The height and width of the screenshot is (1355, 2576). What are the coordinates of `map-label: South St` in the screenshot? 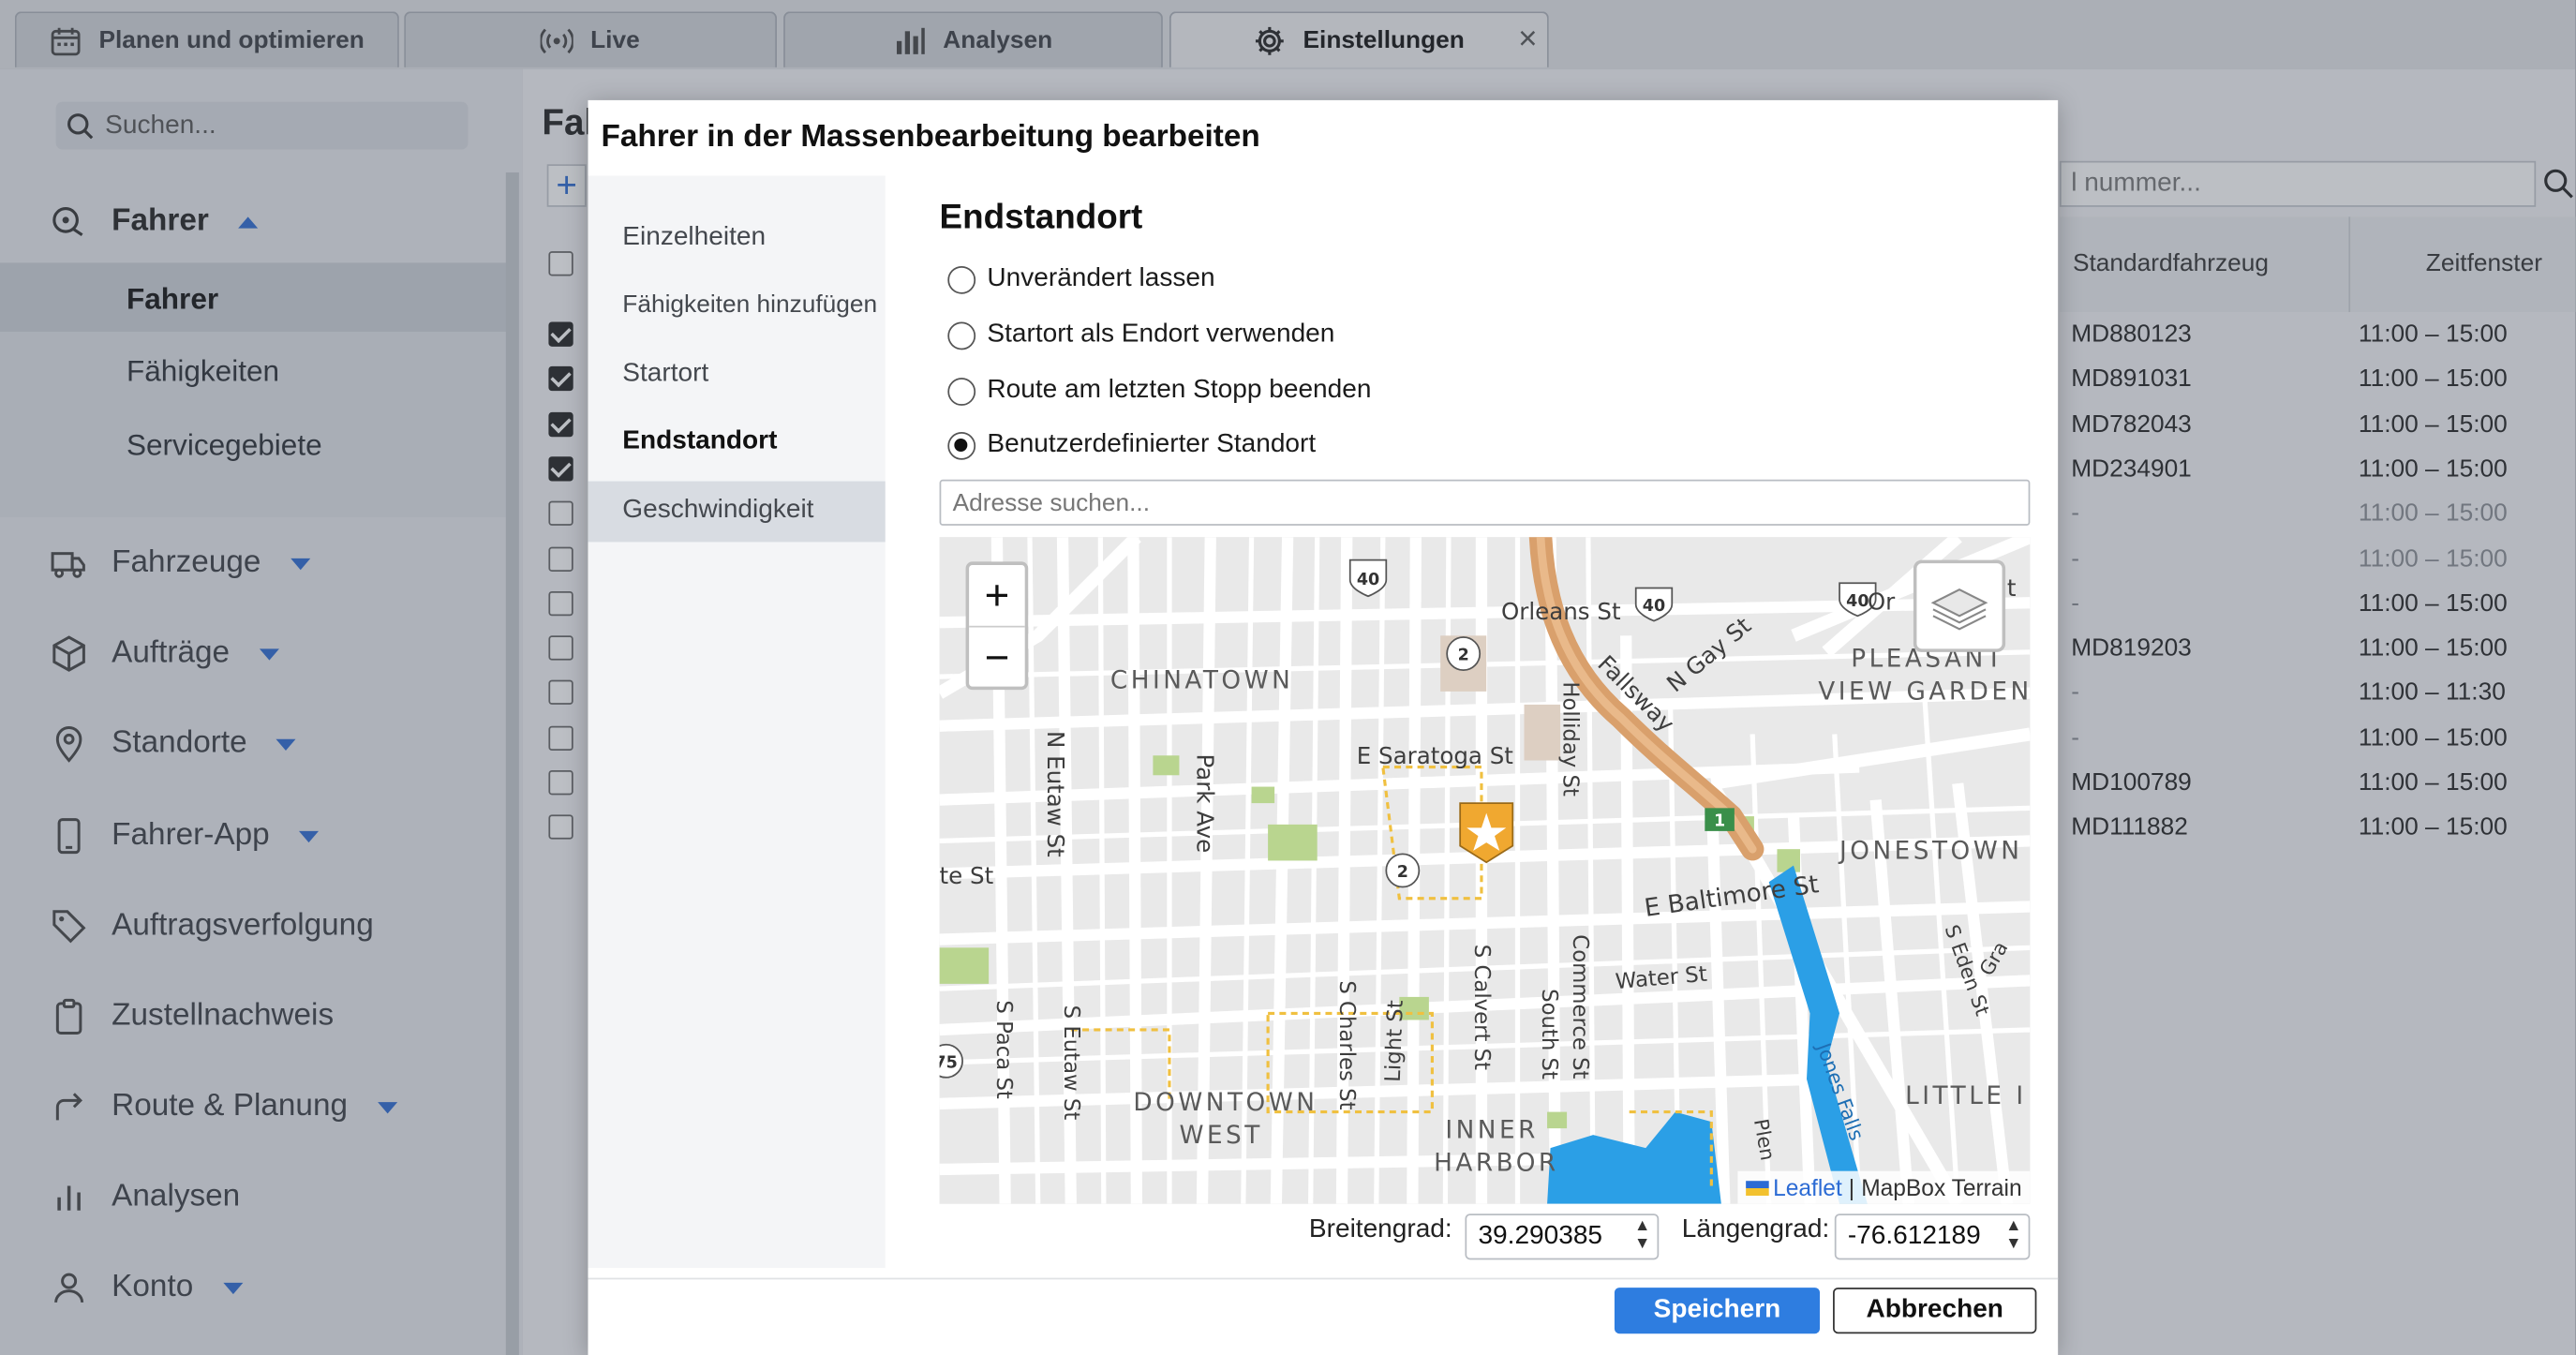 It's located at (1549, 1034).